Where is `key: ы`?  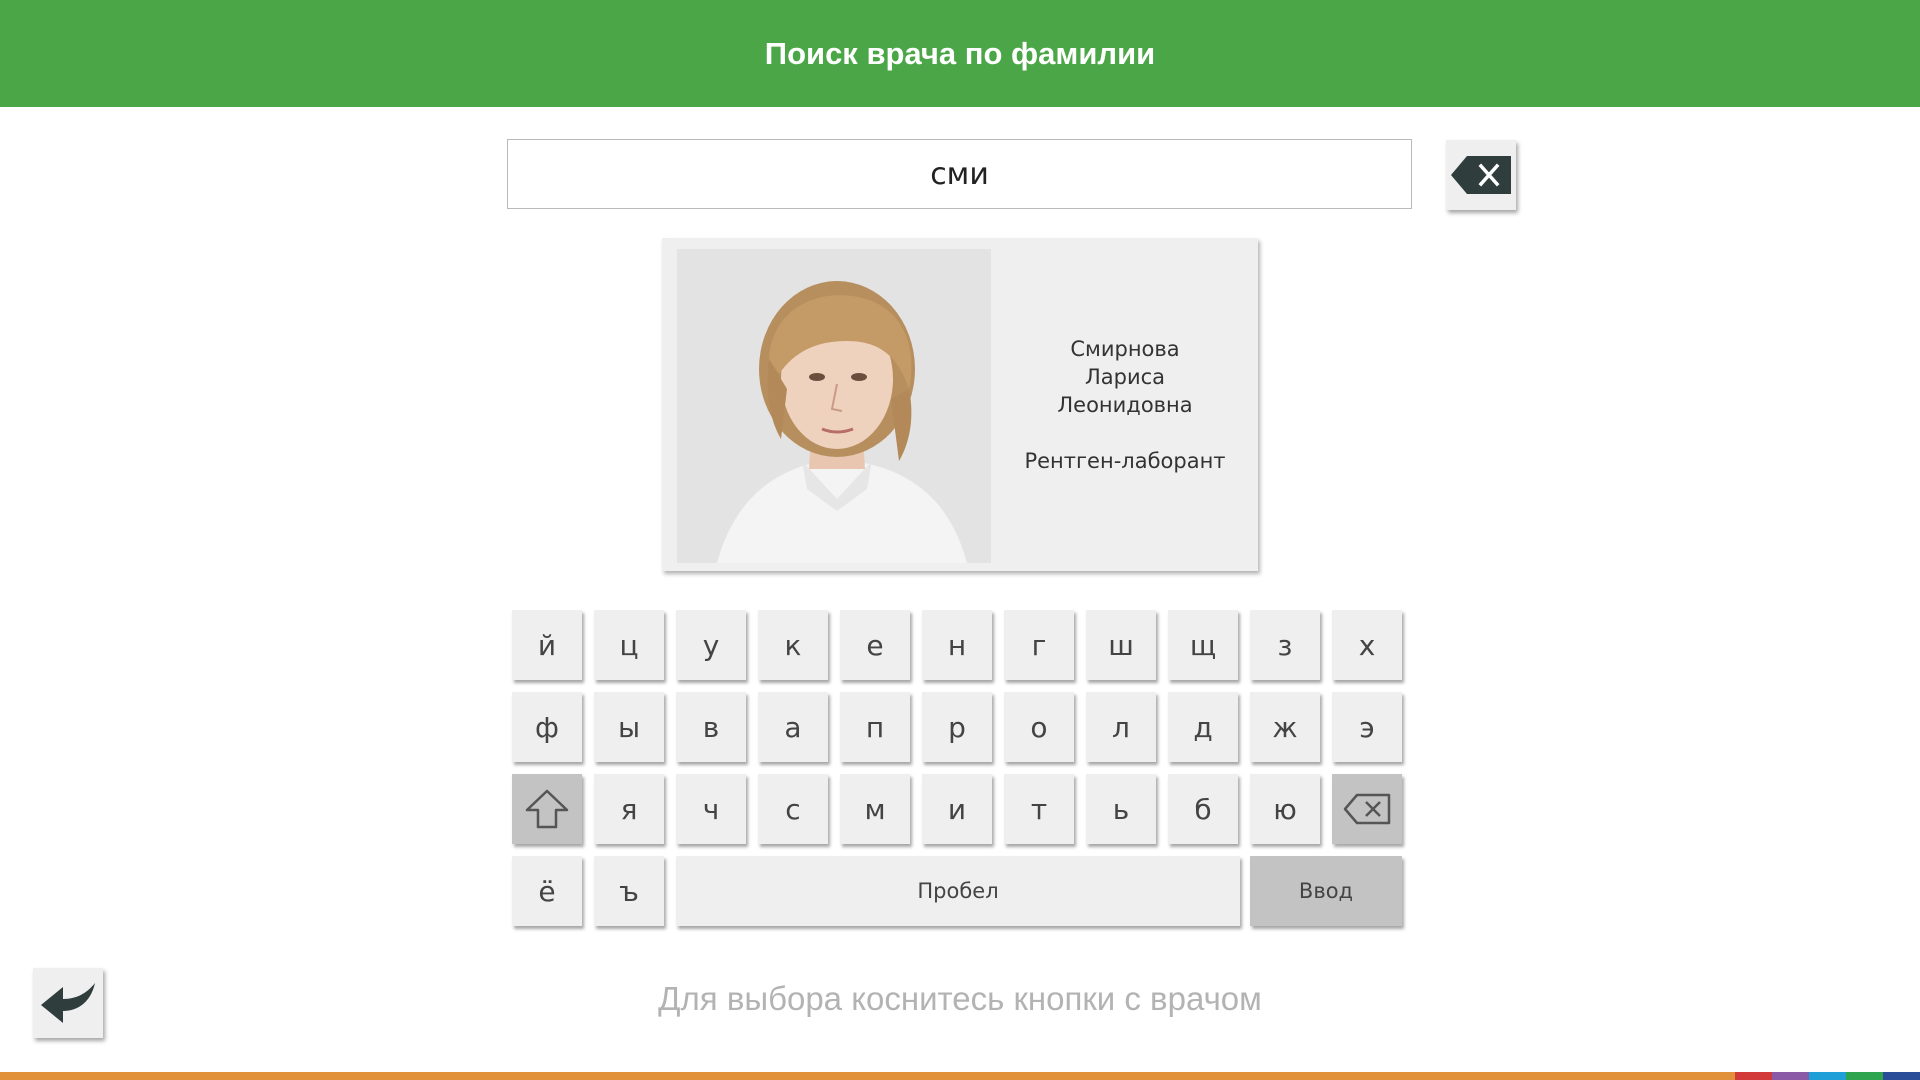 key: ы is located at coordinates (629, 727).